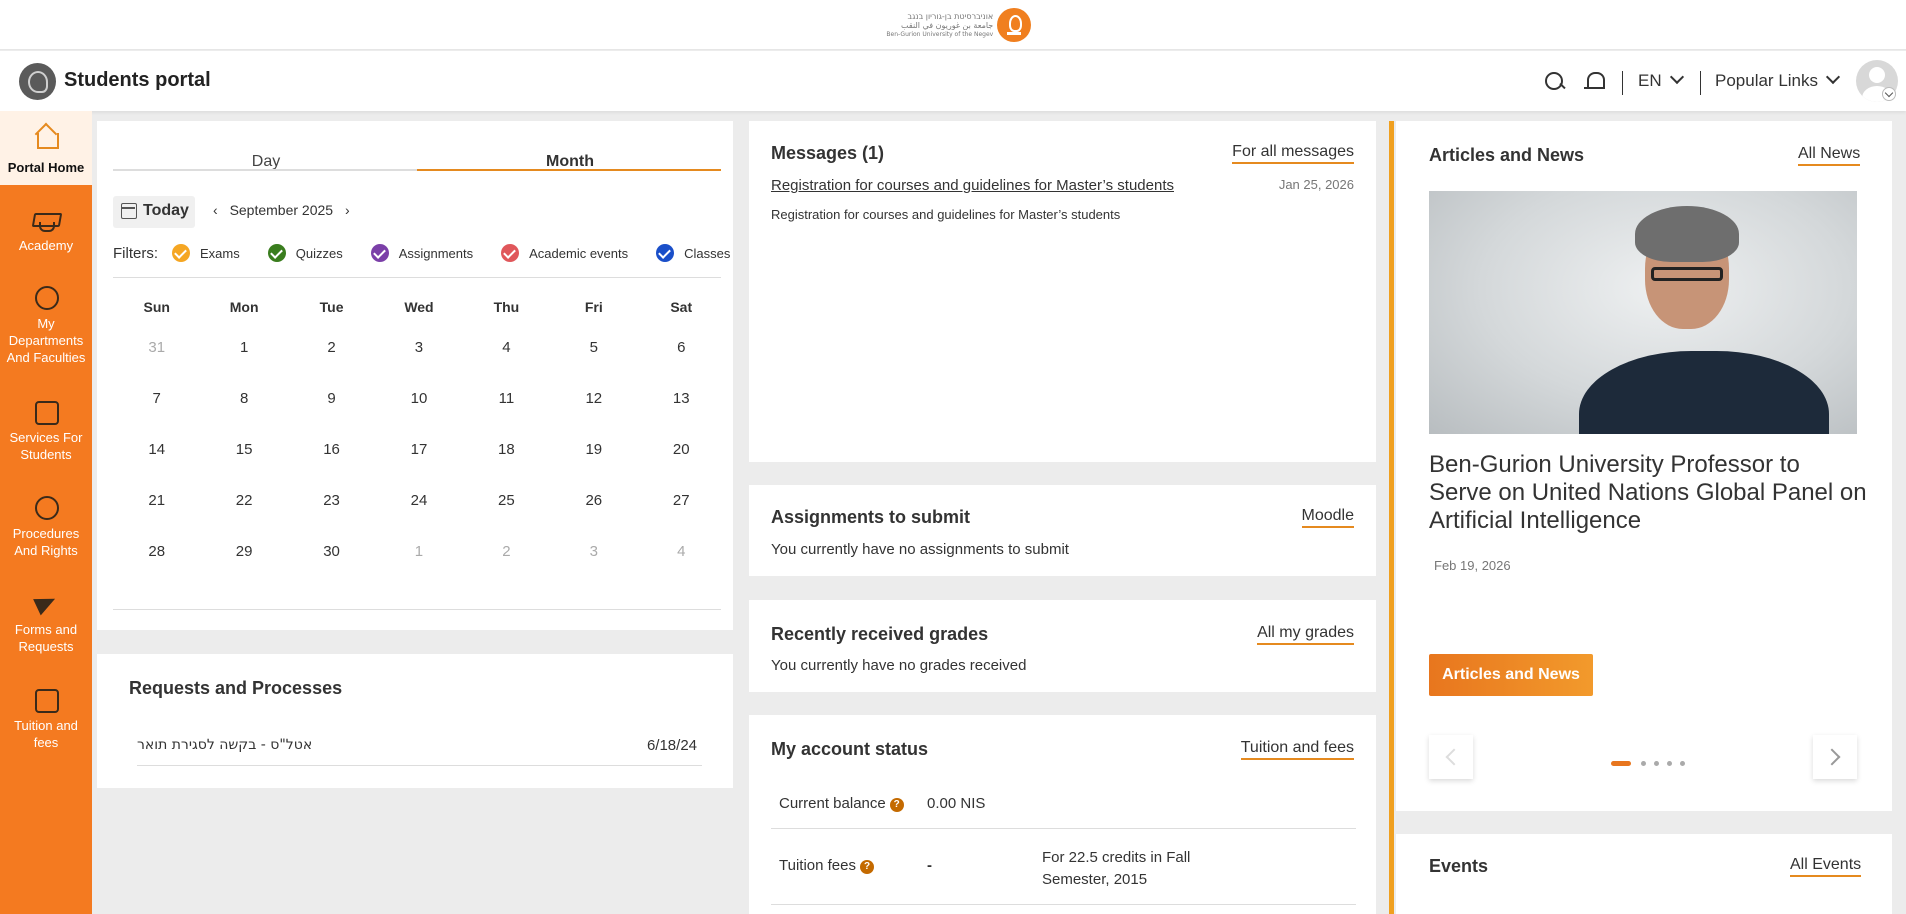 The width and height of the screenshot is (1906, 914). Describe the element at coordinates (681, 415) in the screenshot. I see `calendar-day: 13` at that location.